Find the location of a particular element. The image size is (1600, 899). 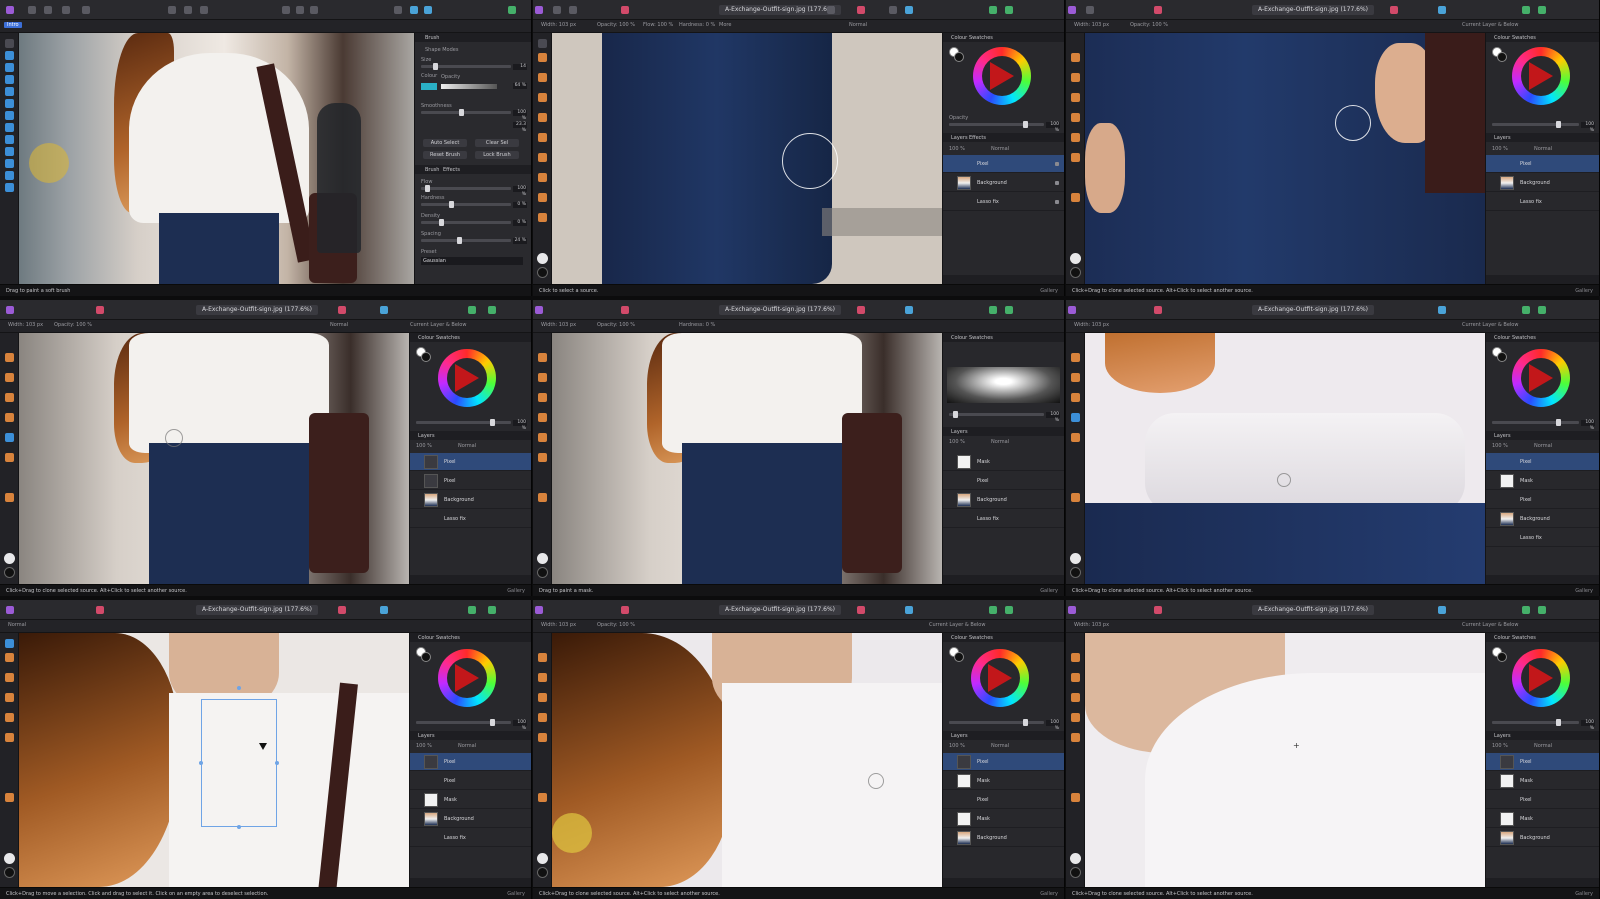

lock-brush-button: Lock Brush is located at coordinates (497, 155).